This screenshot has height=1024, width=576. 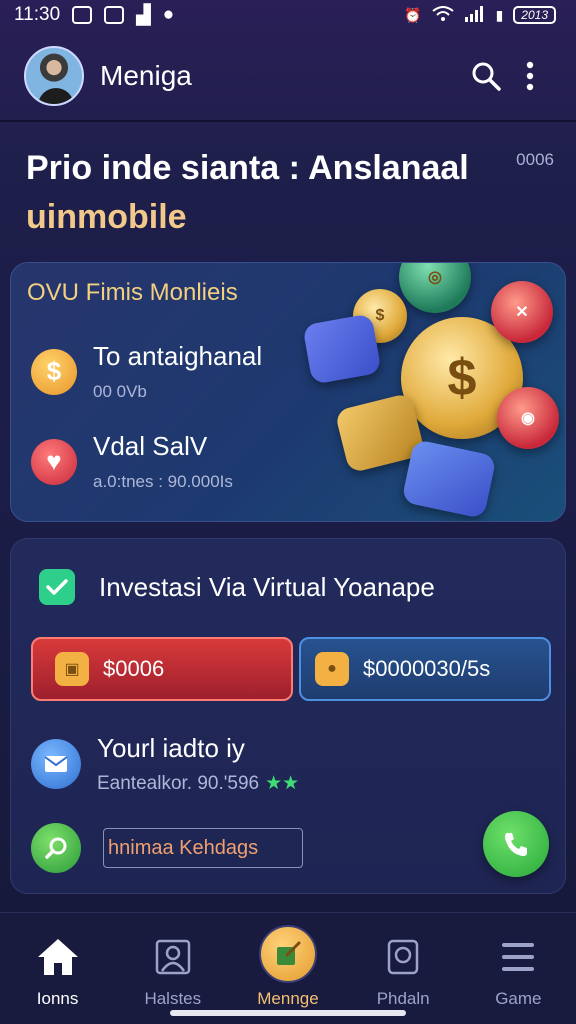 What do you see at coordinates (54, 371) in the screenshot?
I see `dollar-icon: $` at bounding box center [54, 371].